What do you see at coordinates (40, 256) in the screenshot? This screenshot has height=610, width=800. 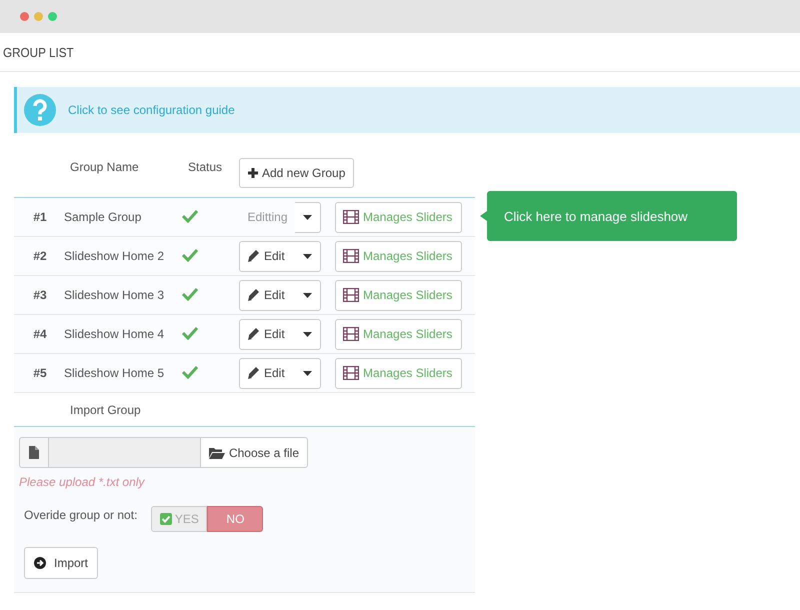 I see `row-number: #2` at bounding box center [40, 256].